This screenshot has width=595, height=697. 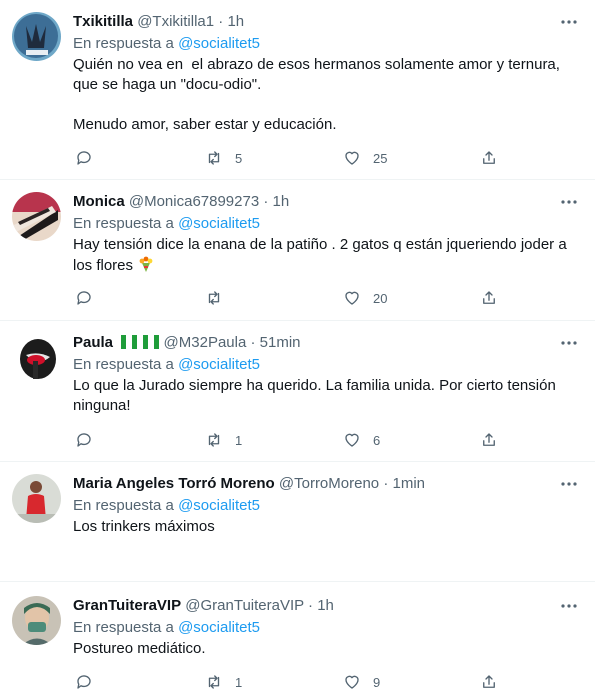 I want to click on retweet-count: 5, so click(x=239, y=158).